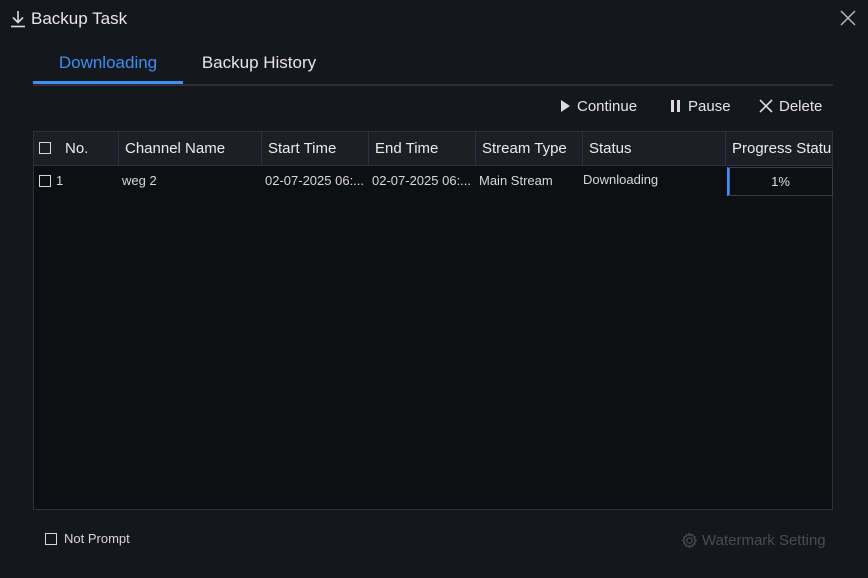 This screenshot has height=578, width=868. What do you see at coordinates (45, 181) in the screenshot?
I see `row-checkbox` at bounding box center [45, 181].